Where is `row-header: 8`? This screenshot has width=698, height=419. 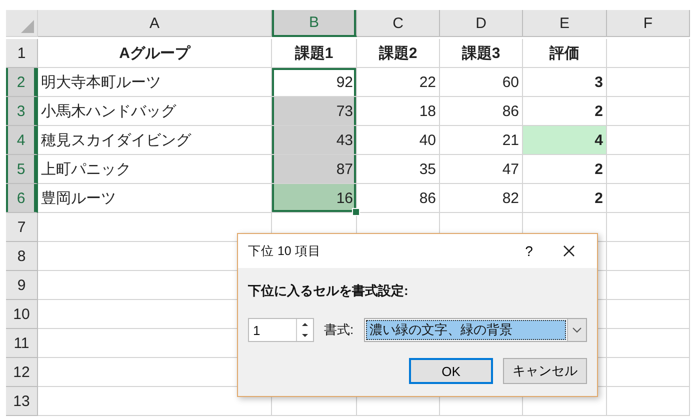
row-header: 8 is located at coordinates (22, 256).